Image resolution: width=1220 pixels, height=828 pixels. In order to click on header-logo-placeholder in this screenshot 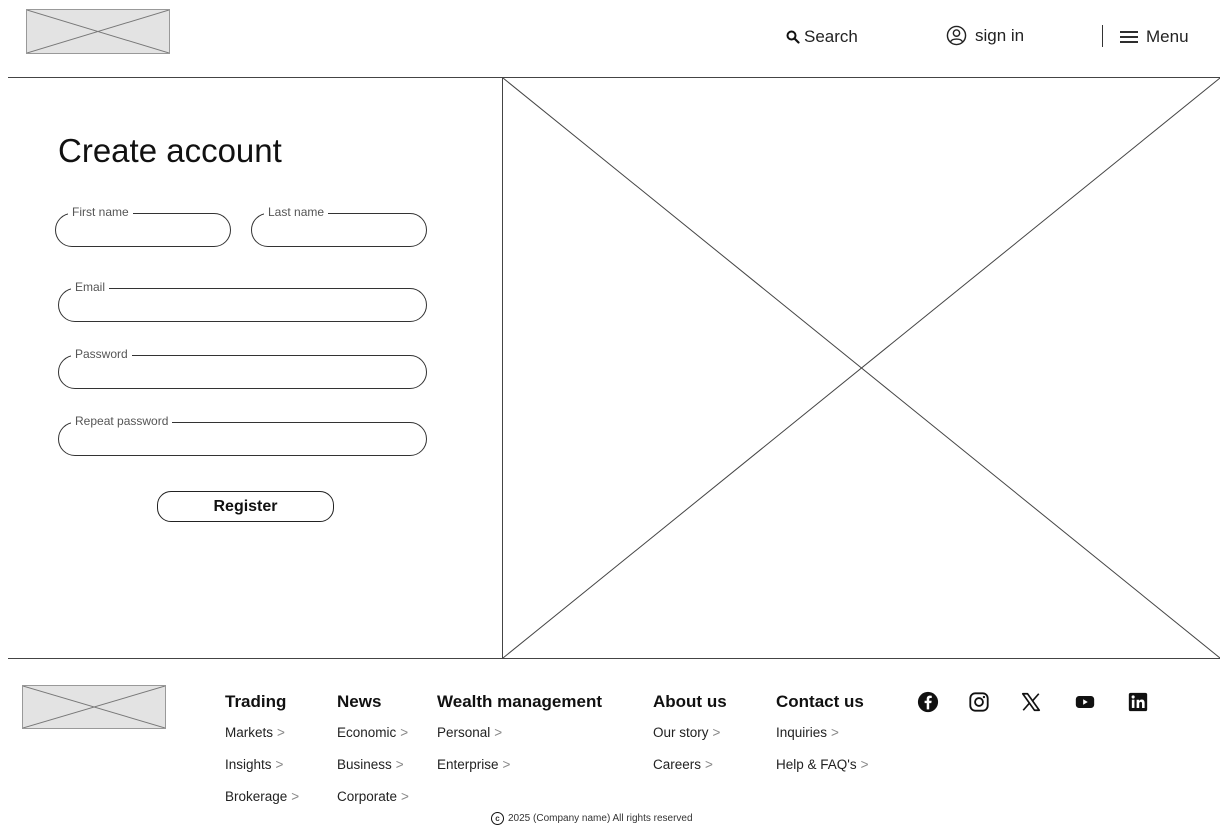, I will do `click(98, 31)`.